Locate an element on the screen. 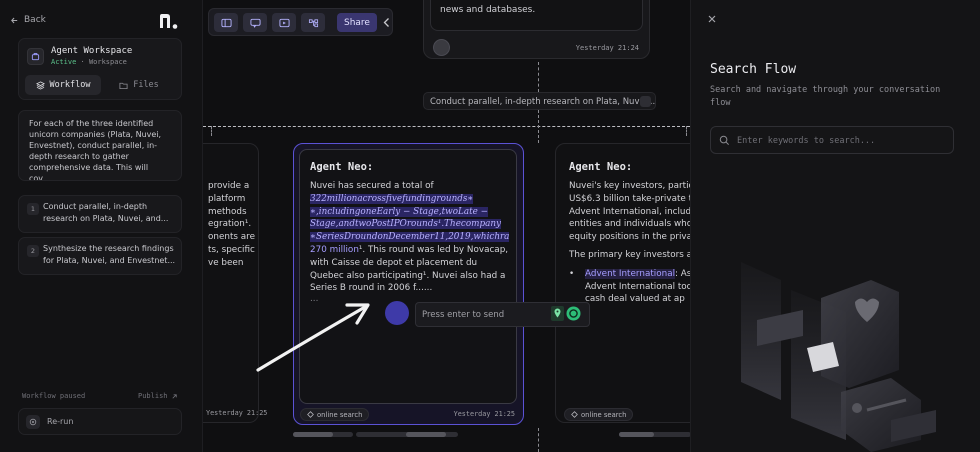 This screenshot has height=452, width=980. tab-workflow: Workflow is located at coordinates (63, 85).